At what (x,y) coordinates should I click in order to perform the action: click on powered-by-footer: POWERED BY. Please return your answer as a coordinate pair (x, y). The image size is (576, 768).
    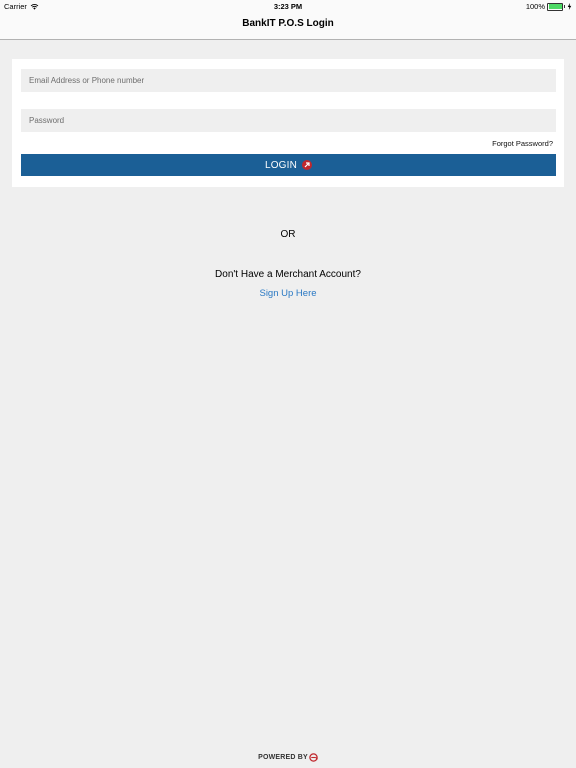
    Looking at the image, I should click on (288, 757).